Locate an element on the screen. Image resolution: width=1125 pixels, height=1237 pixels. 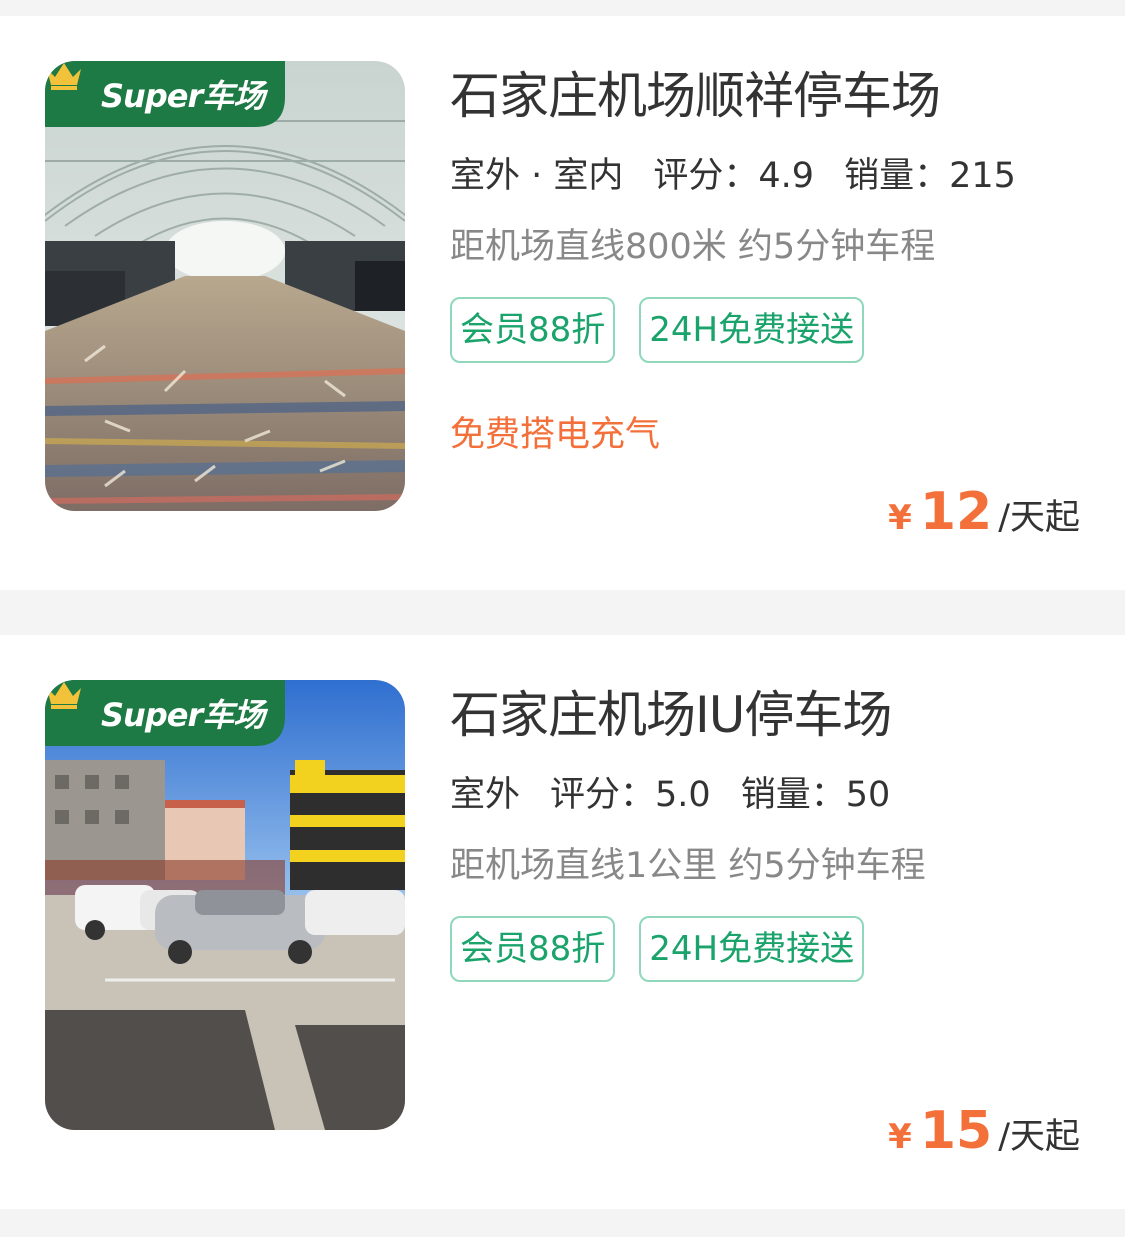
sales-count: 销量：215 is located at coordinates (930, 176).